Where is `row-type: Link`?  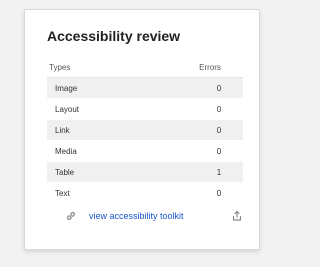 row-type: Link is located at coordinates (62, 130).